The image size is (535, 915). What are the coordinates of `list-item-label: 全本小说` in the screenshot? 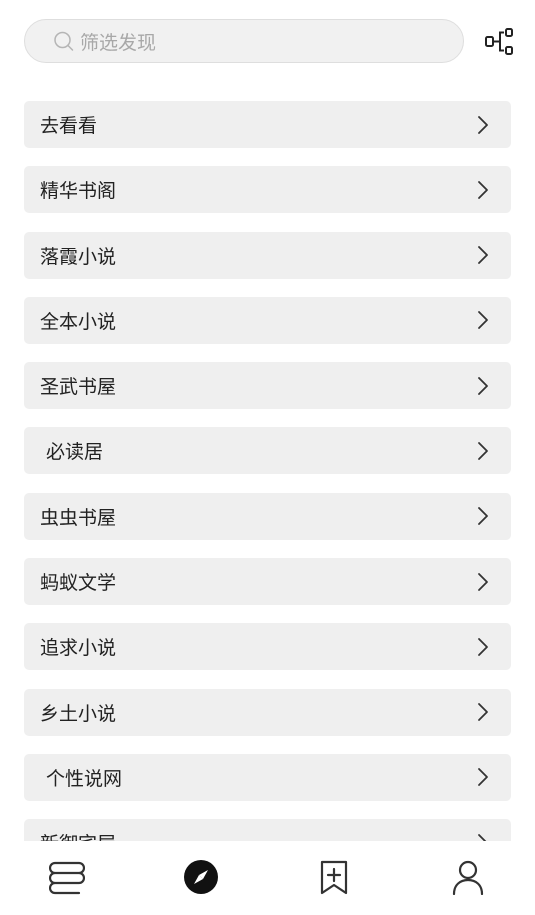 It's located at (78, 321).